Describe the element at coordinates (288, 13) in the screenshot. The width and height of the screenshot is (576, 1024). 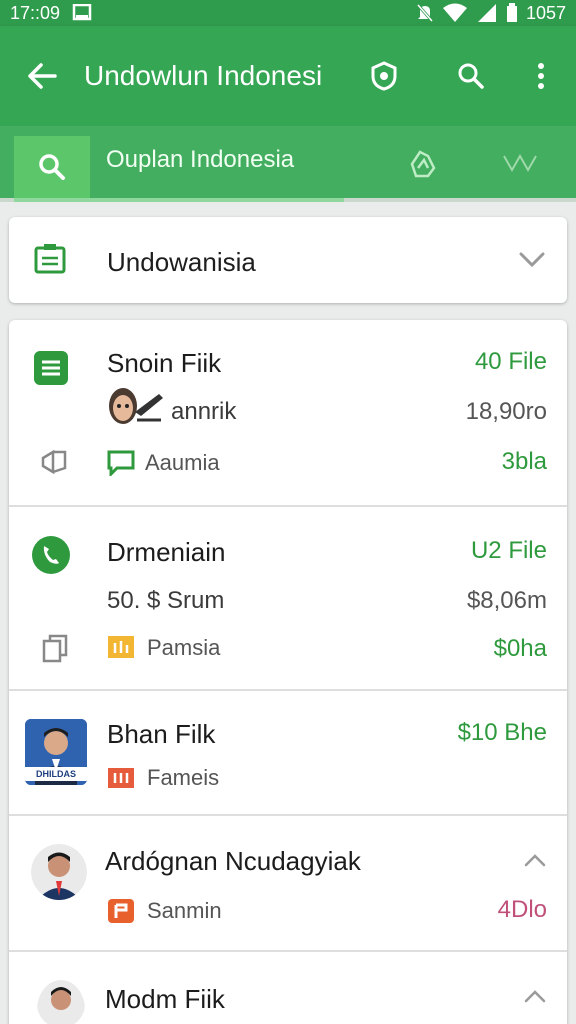
I see `status-bar: 17::09 1057` at that location.